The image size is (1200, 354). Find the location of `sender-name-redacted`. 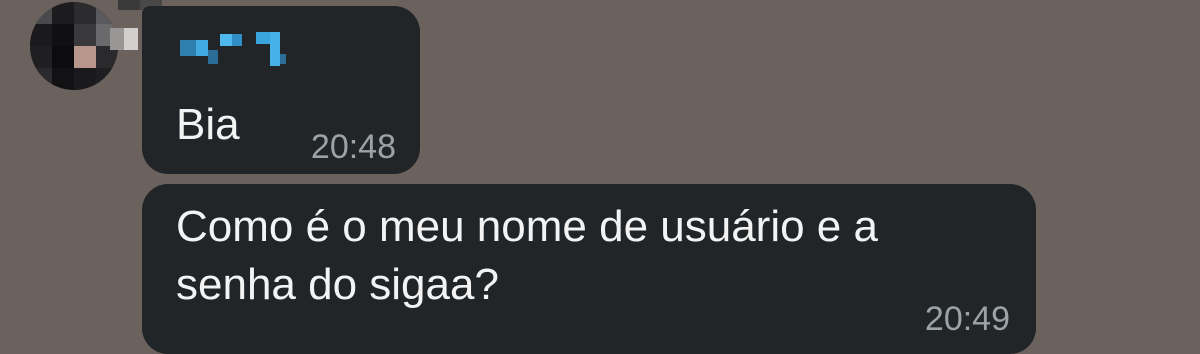

sender-name-redacted is located at coordinates (240, 53).